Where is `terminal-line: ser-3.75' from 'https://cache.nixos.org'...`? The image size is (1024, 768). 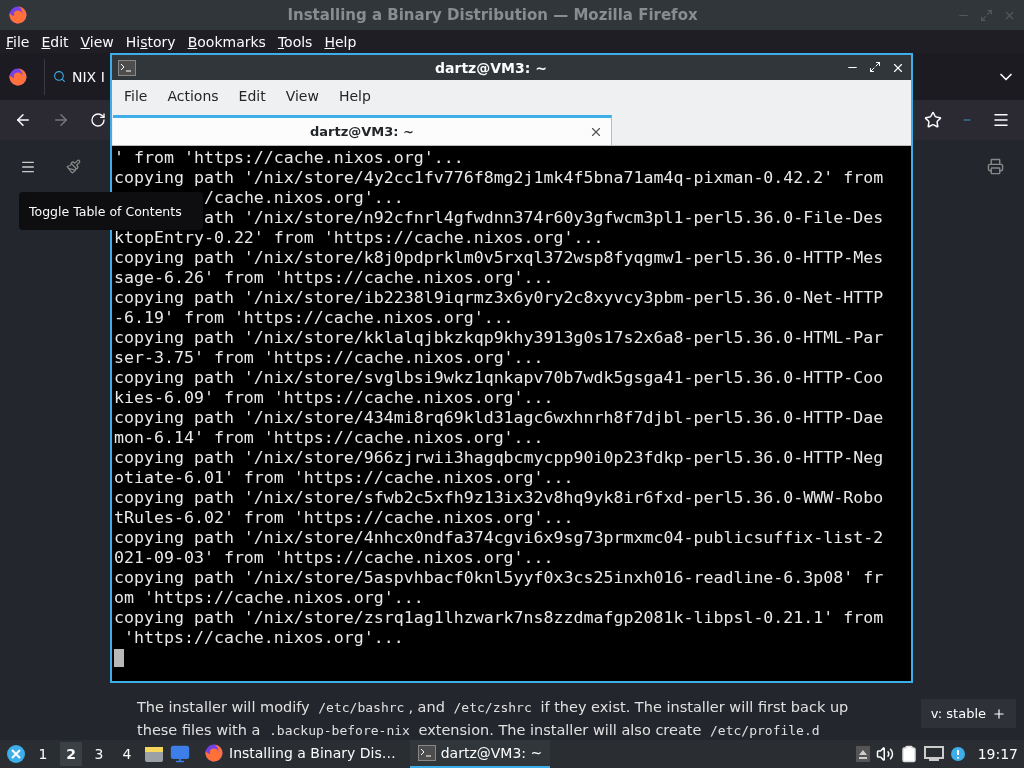 terminal-line: ser-3.75' from 'https://cache.nixos.org'... is located at coordinates (329, 357).